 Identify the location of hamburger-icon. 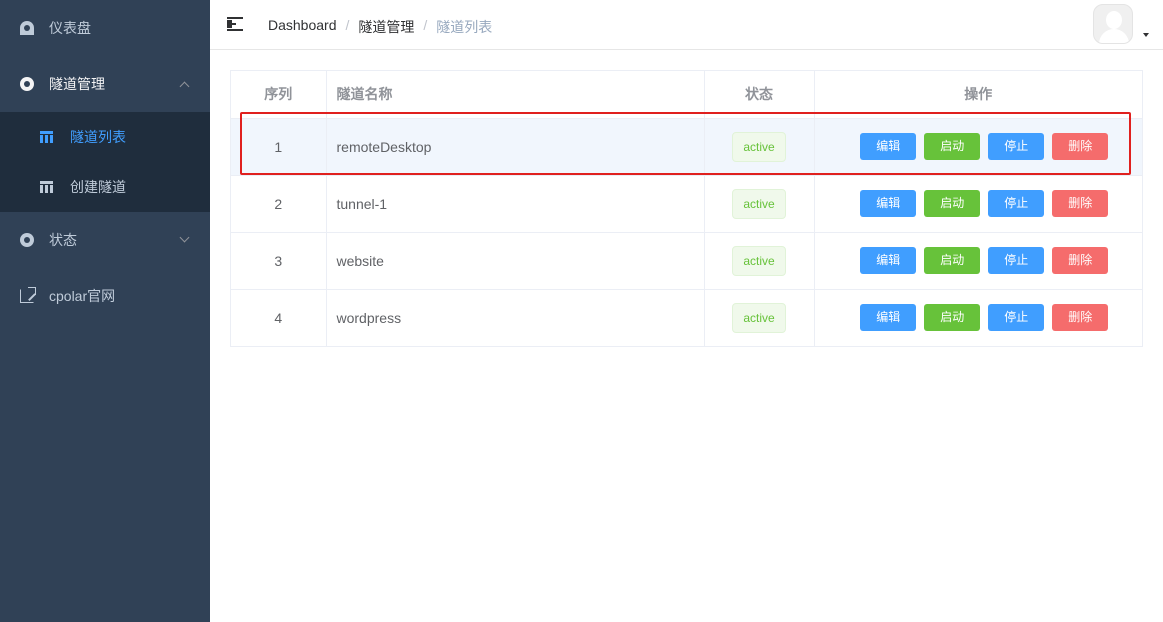
(235, 24).